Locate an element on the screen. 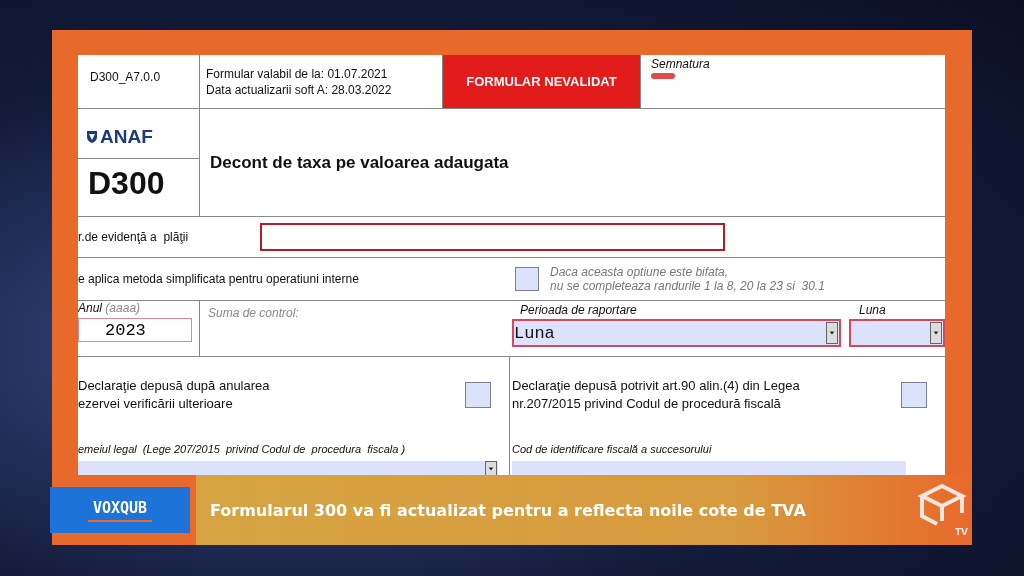  logo-badge-text: TV is located at coordinates (961, 532).